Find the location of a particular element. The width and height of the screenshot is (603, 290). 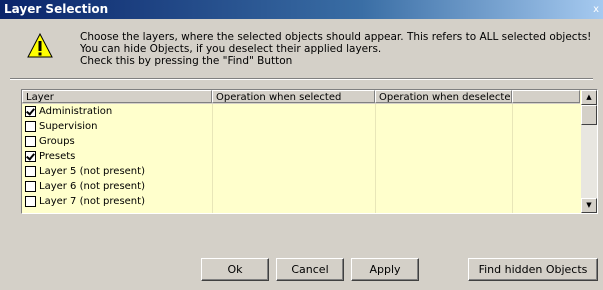

scroll-up-icon: ▲ is located at coordinates (589, 97).